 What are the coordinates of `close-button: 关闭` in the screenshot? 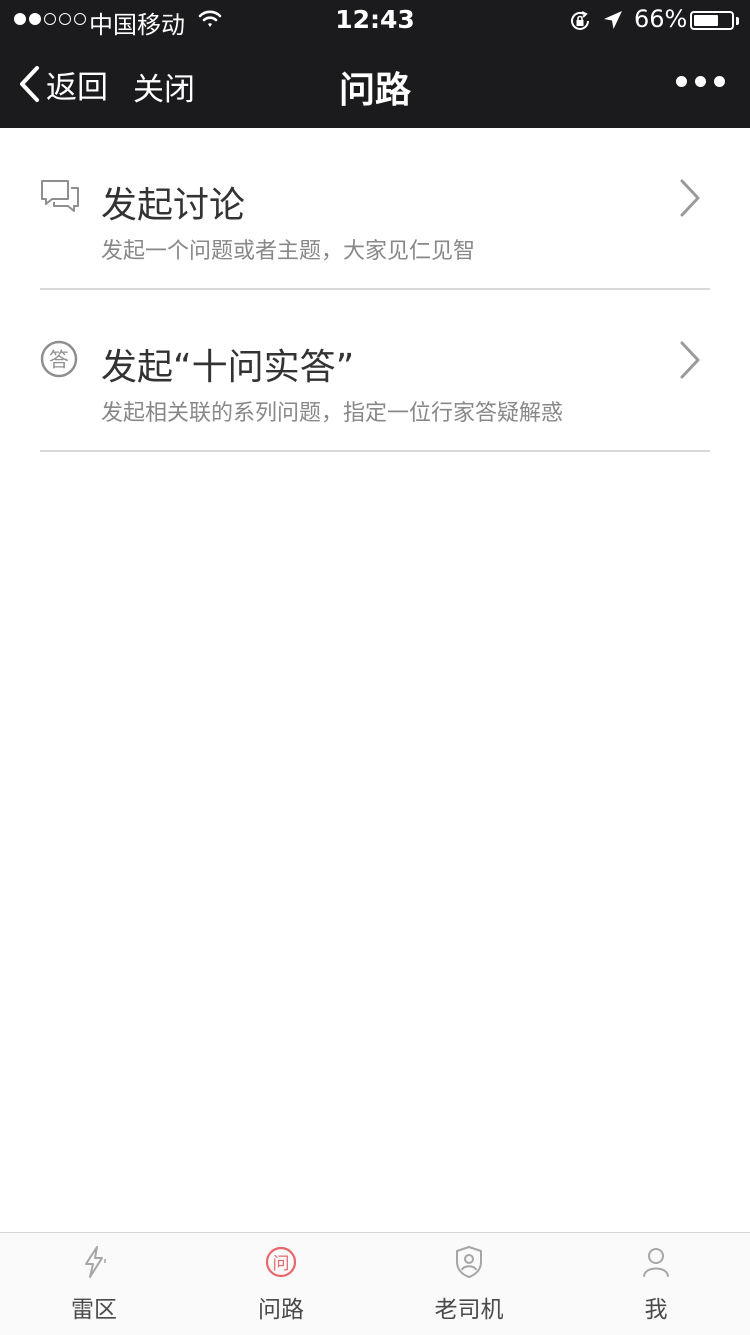 It's located at (164, 86).